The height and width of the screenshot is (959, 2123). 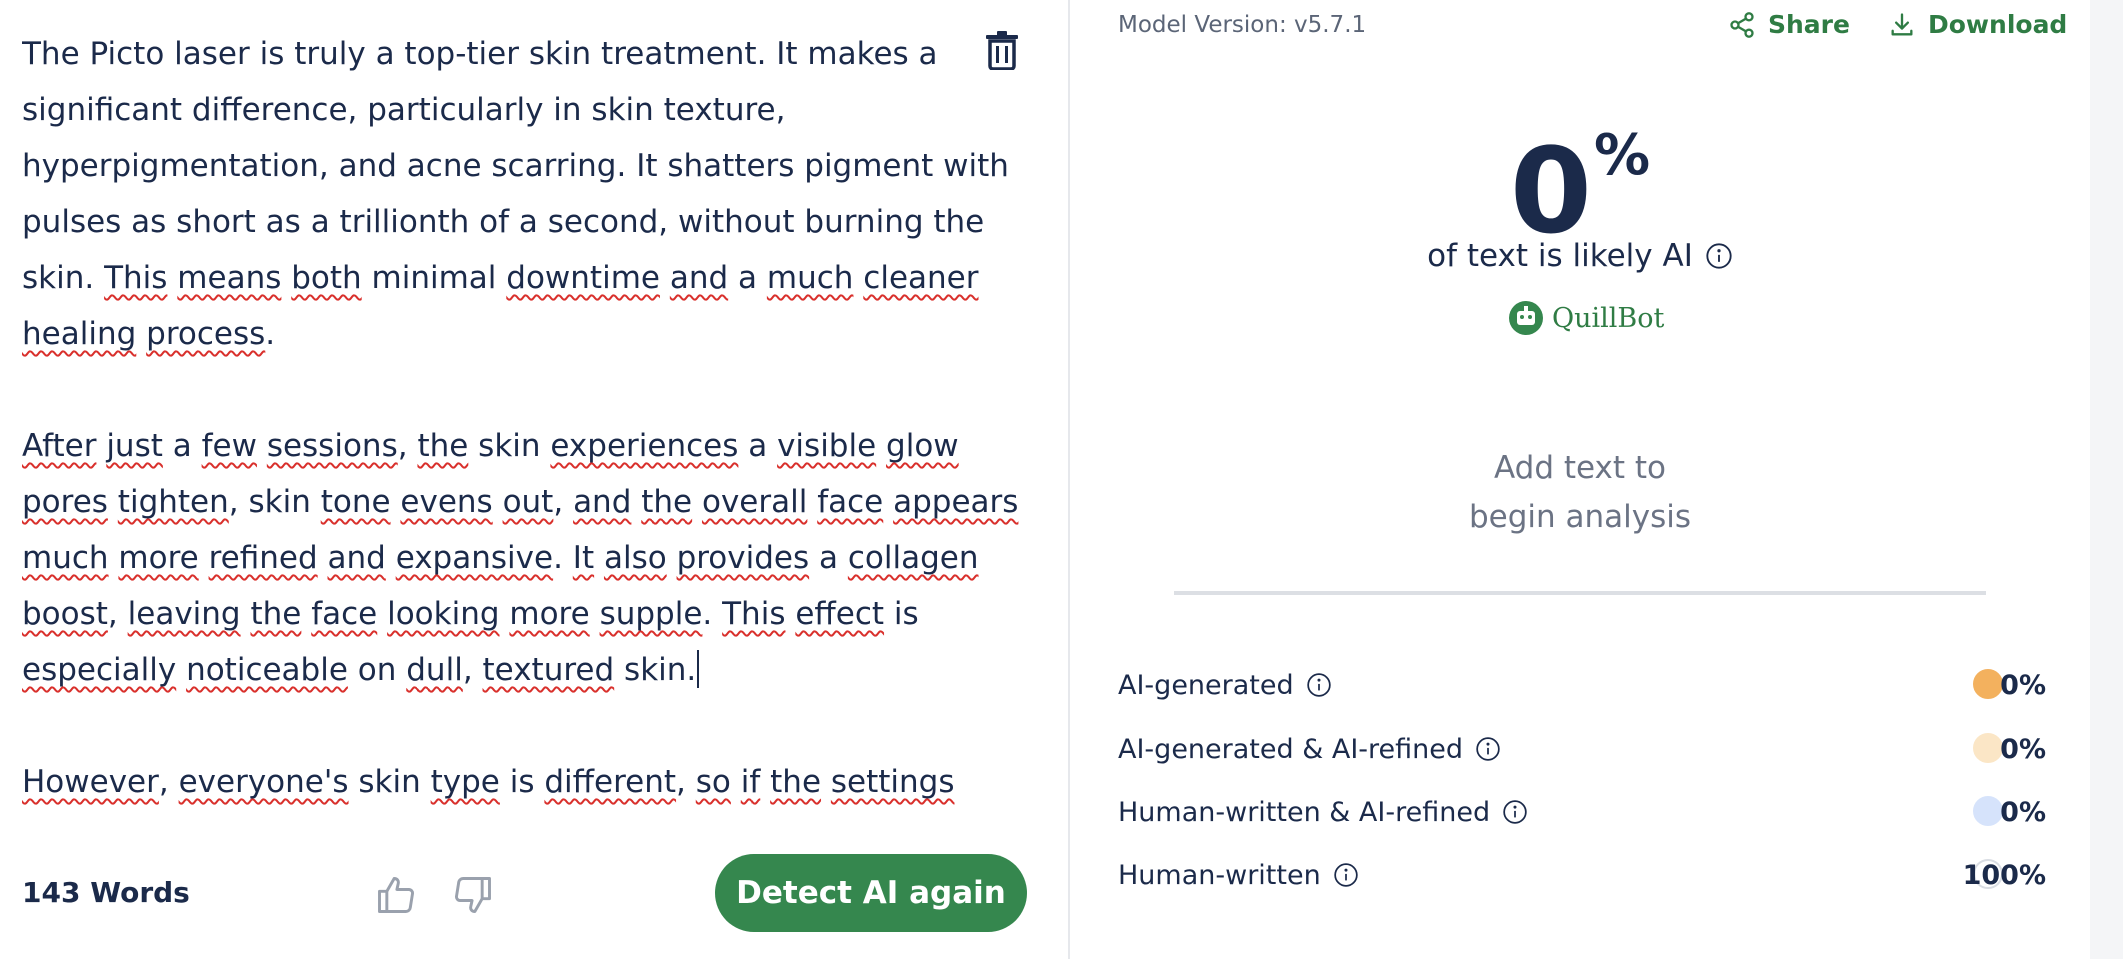 What do you see at coordinates (1580, 493) in the screenshot?
I see `empty-state-message: Add text to begin analysis` at bounding box center [1580, 493].